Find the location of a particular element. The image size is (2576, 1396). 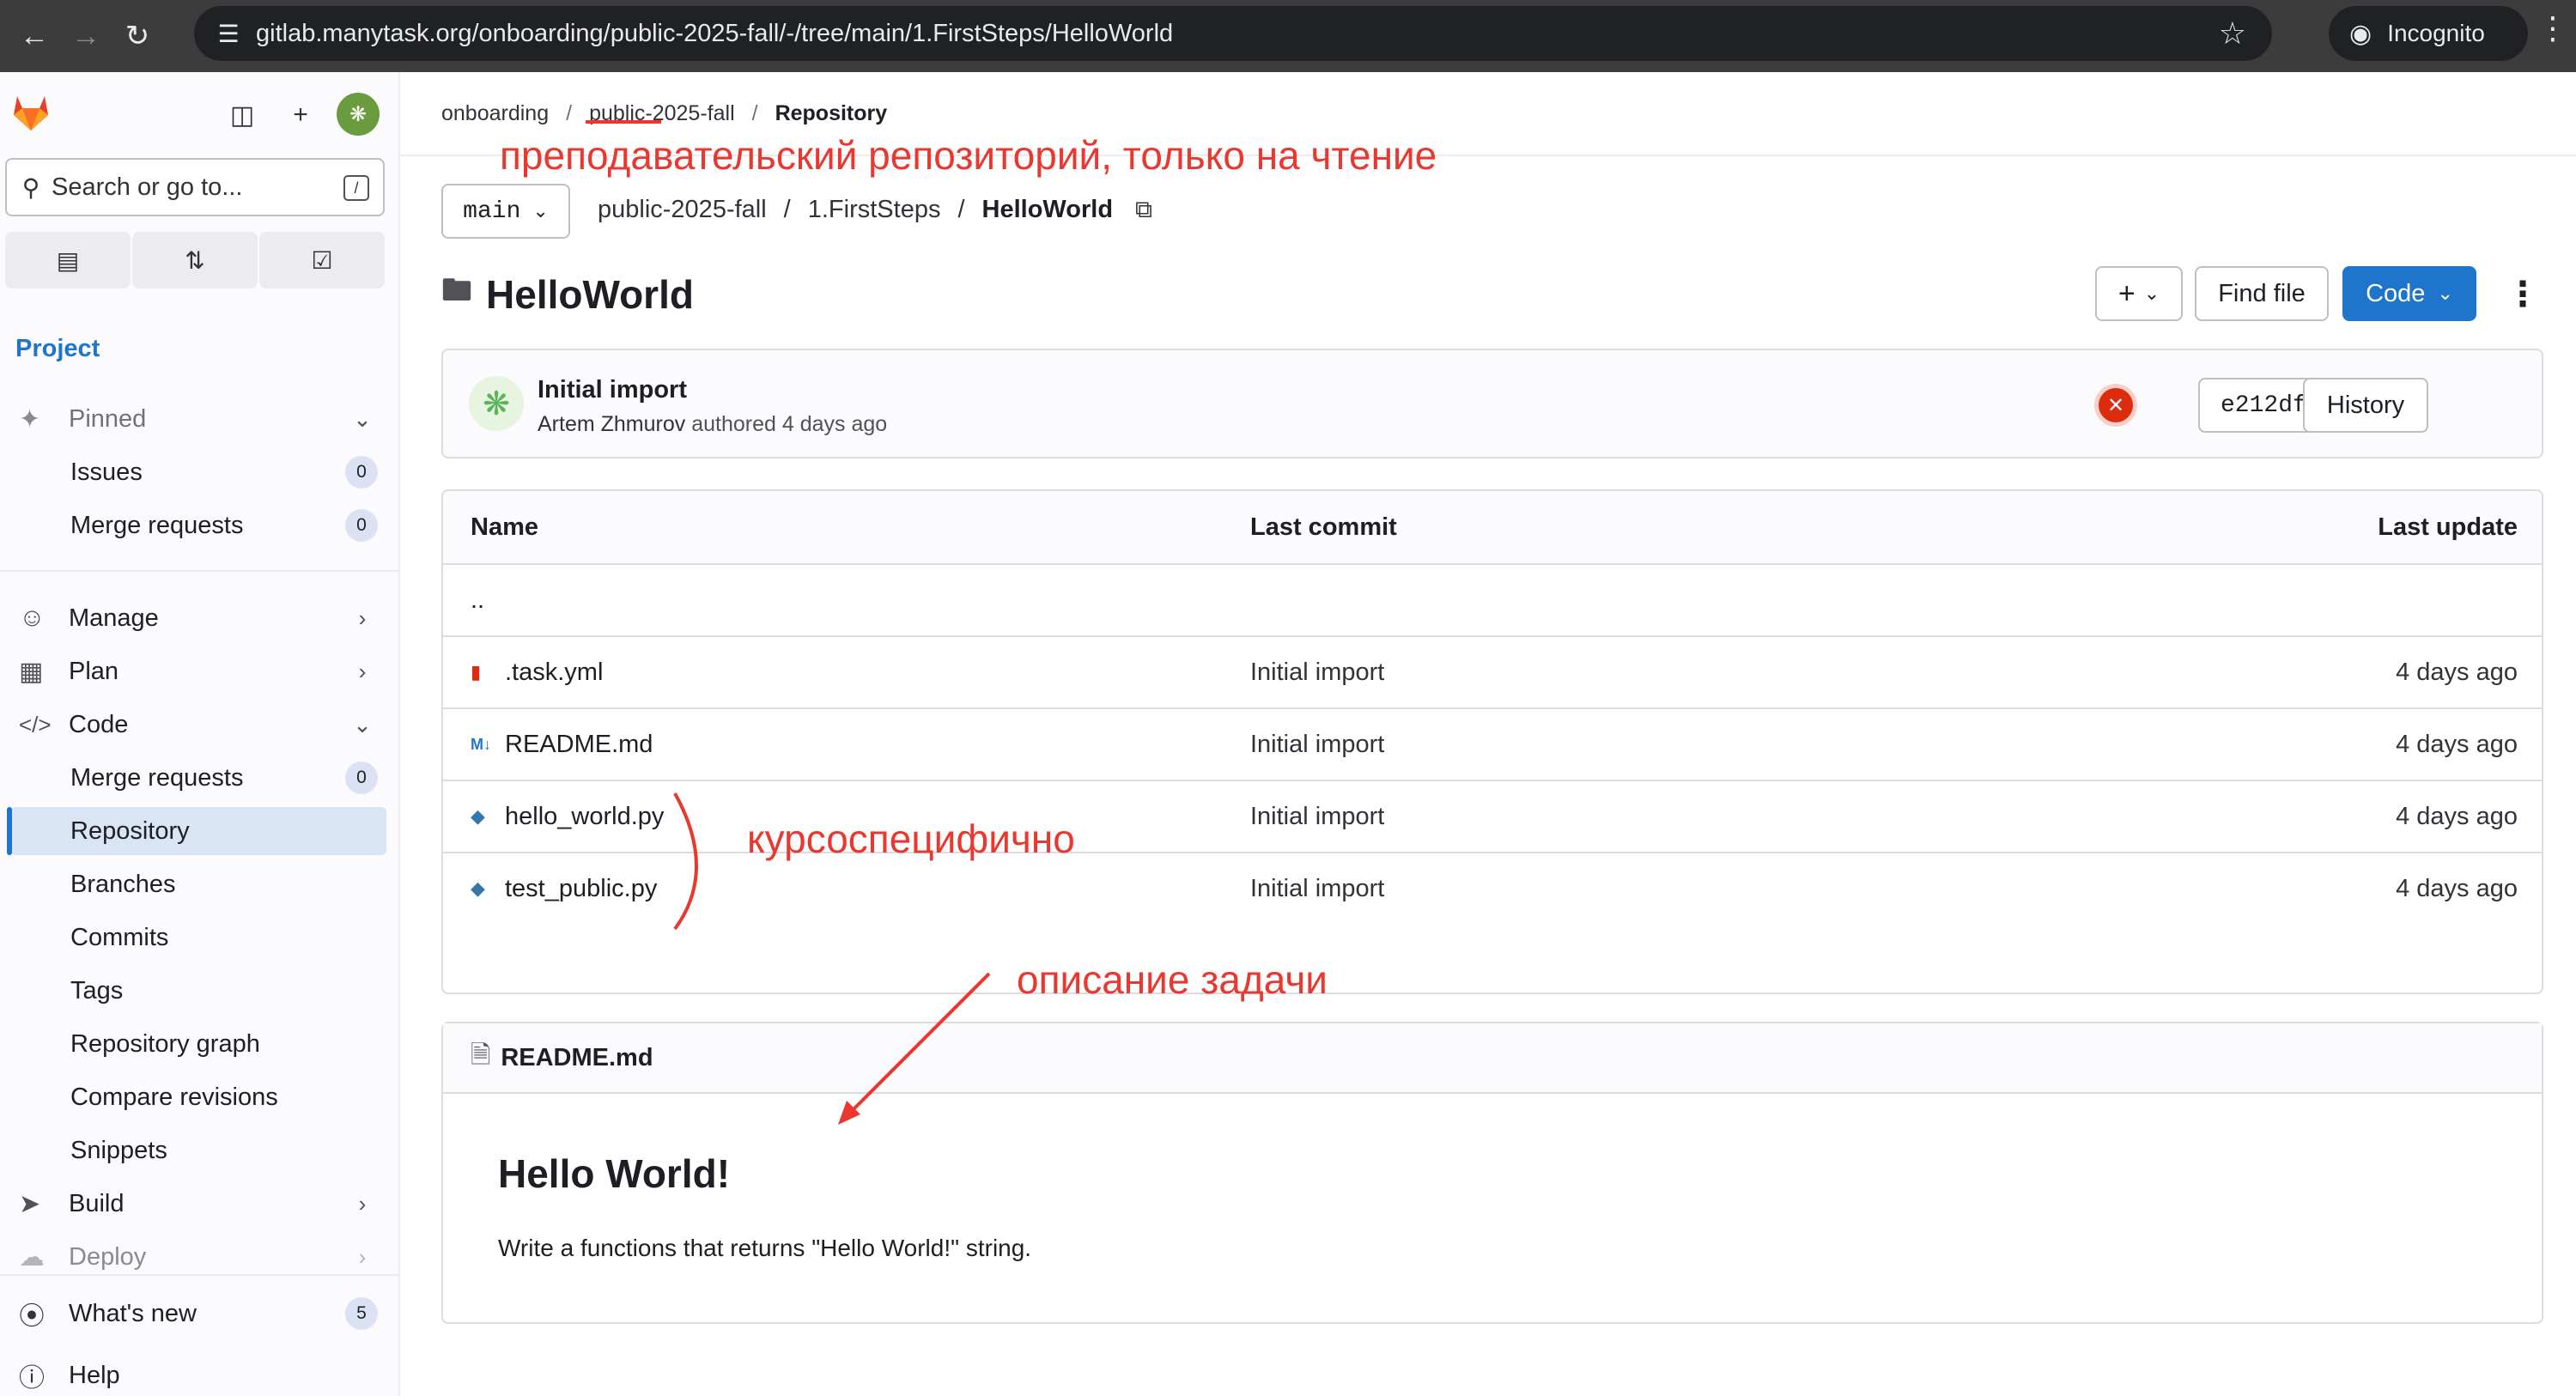

sidebar-item-tags: Tags is located at coordinates (198, 991).